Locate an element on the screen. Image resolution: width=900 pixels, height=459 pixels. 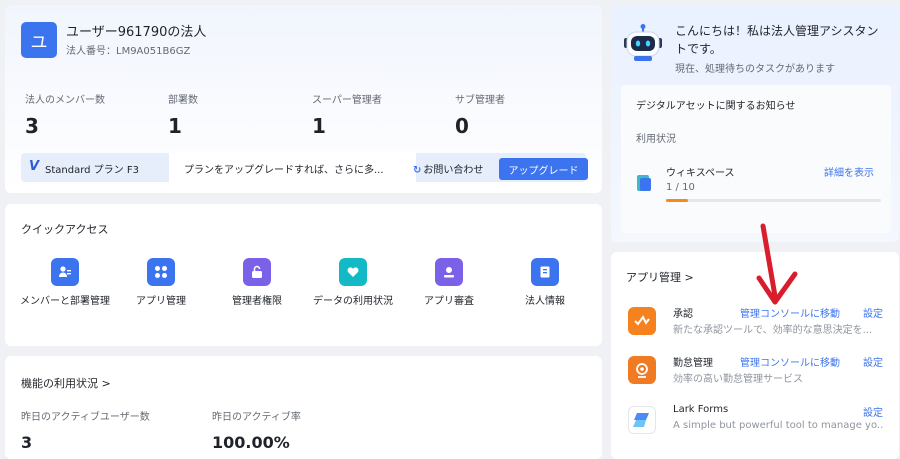
app-name: 勤怠管理 is located at coordinates (693, 363).